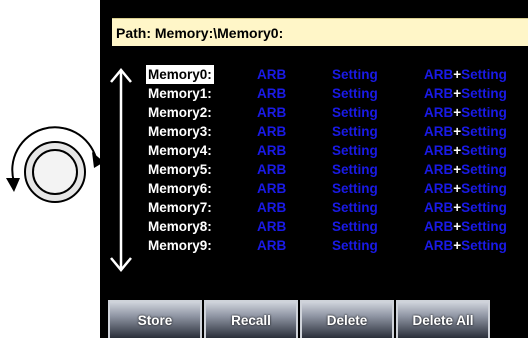  Describe the element at coordinates (180, 93) in the screenshot. I see `memory-slot-name: Memory1:` at that location.